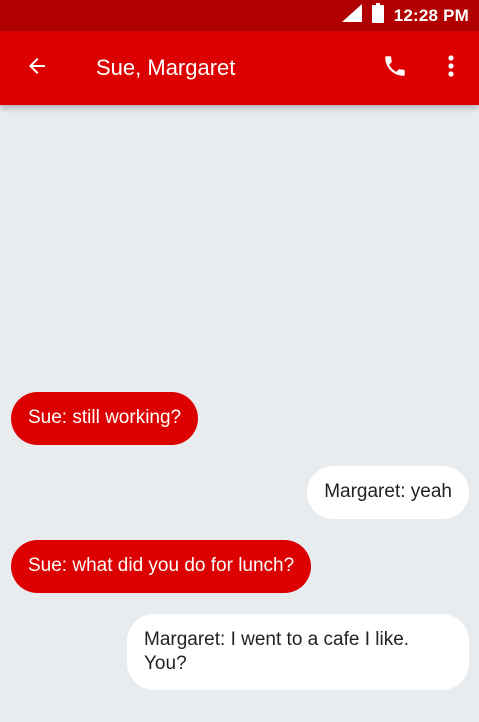 This screenshot has height=722, width=479. Describe the element at coordinates (166, 67) in the screenshot. I see `conversation-title: Sue, Margaret` at that location.